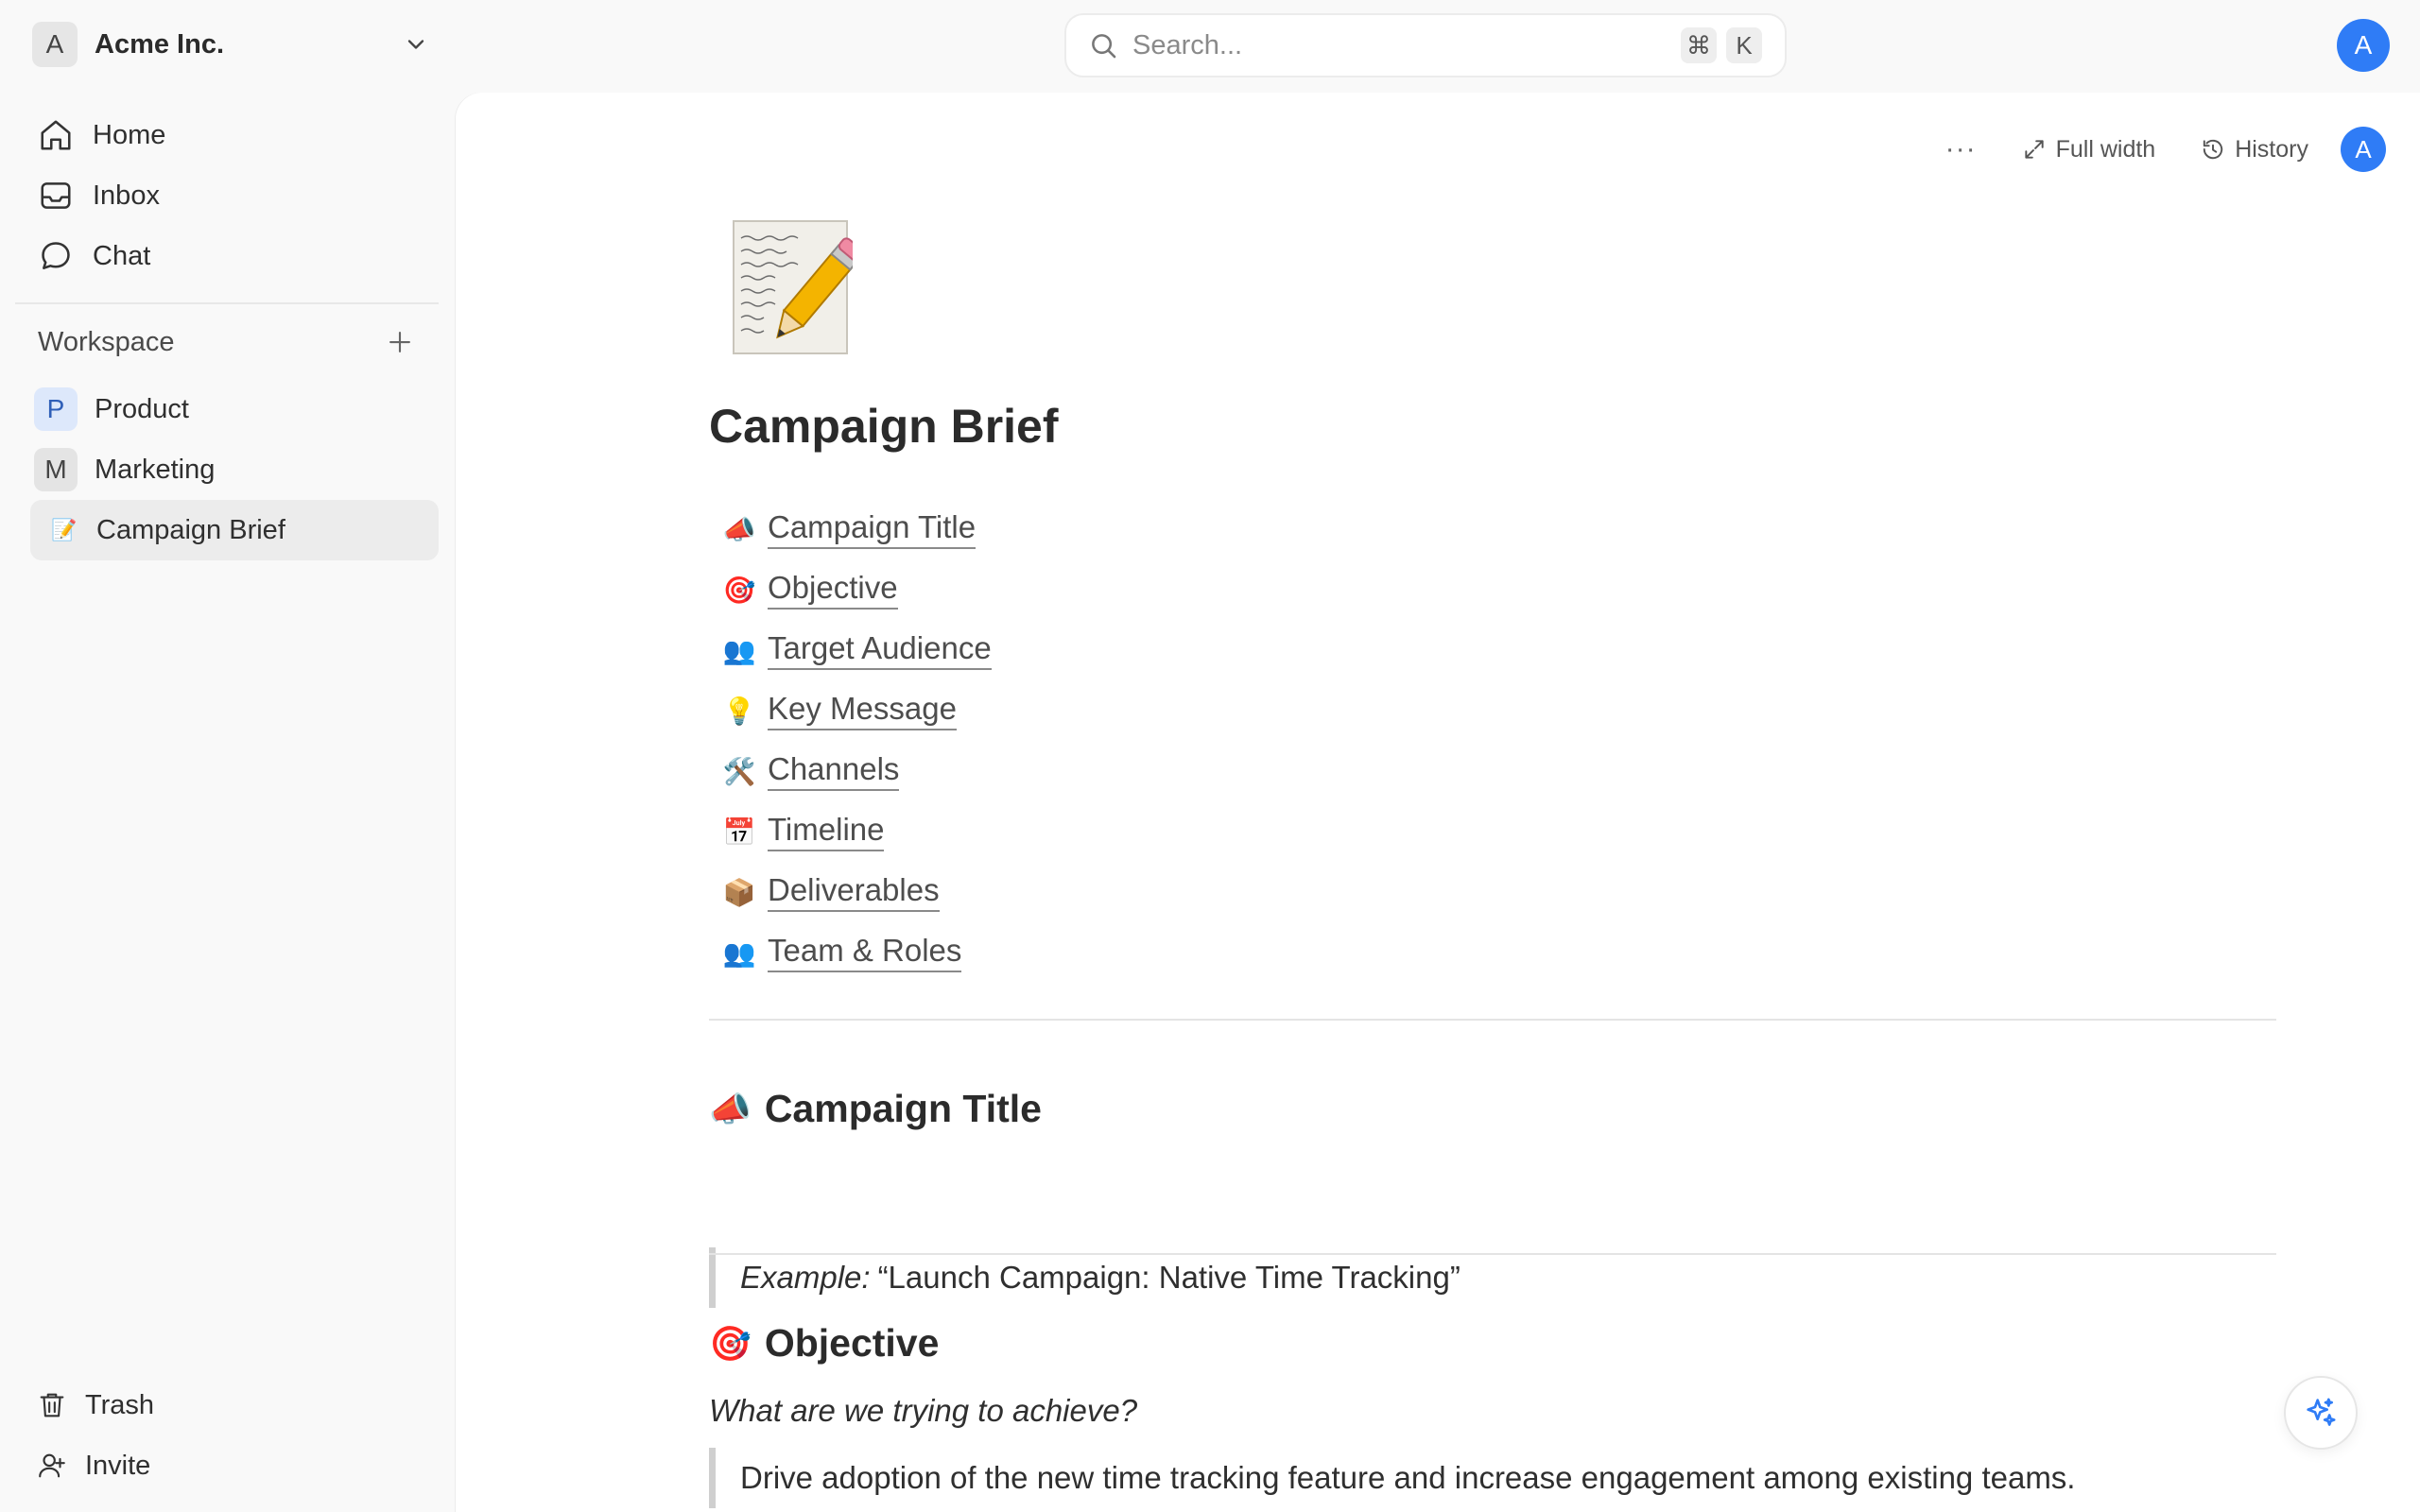 The image size is (2420, 1512). Describe the element at coordinates (230, 44) in the screenshot. I see `workspace-switcher: A Acme Inc.` at that location.